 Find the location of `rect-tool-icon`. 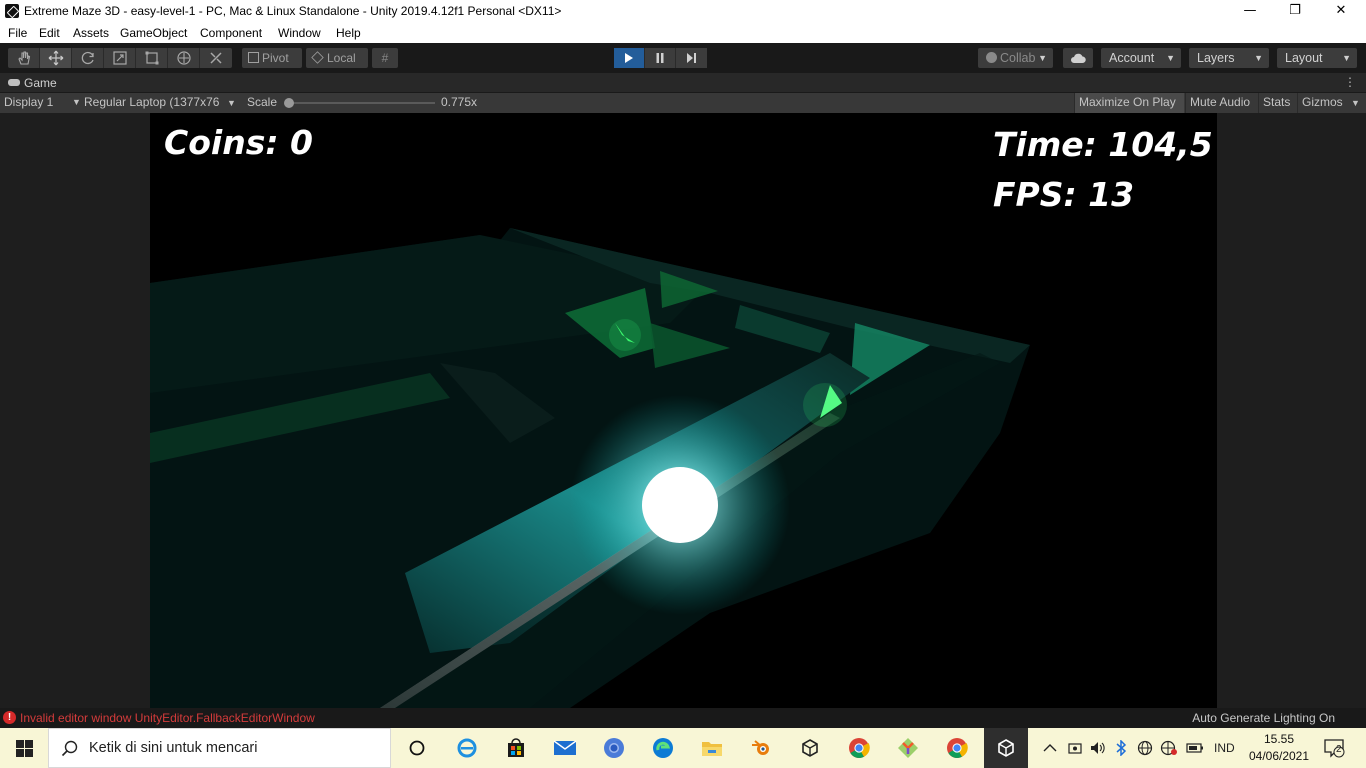

rect-tool-icon is located at coordinates (152, 58).